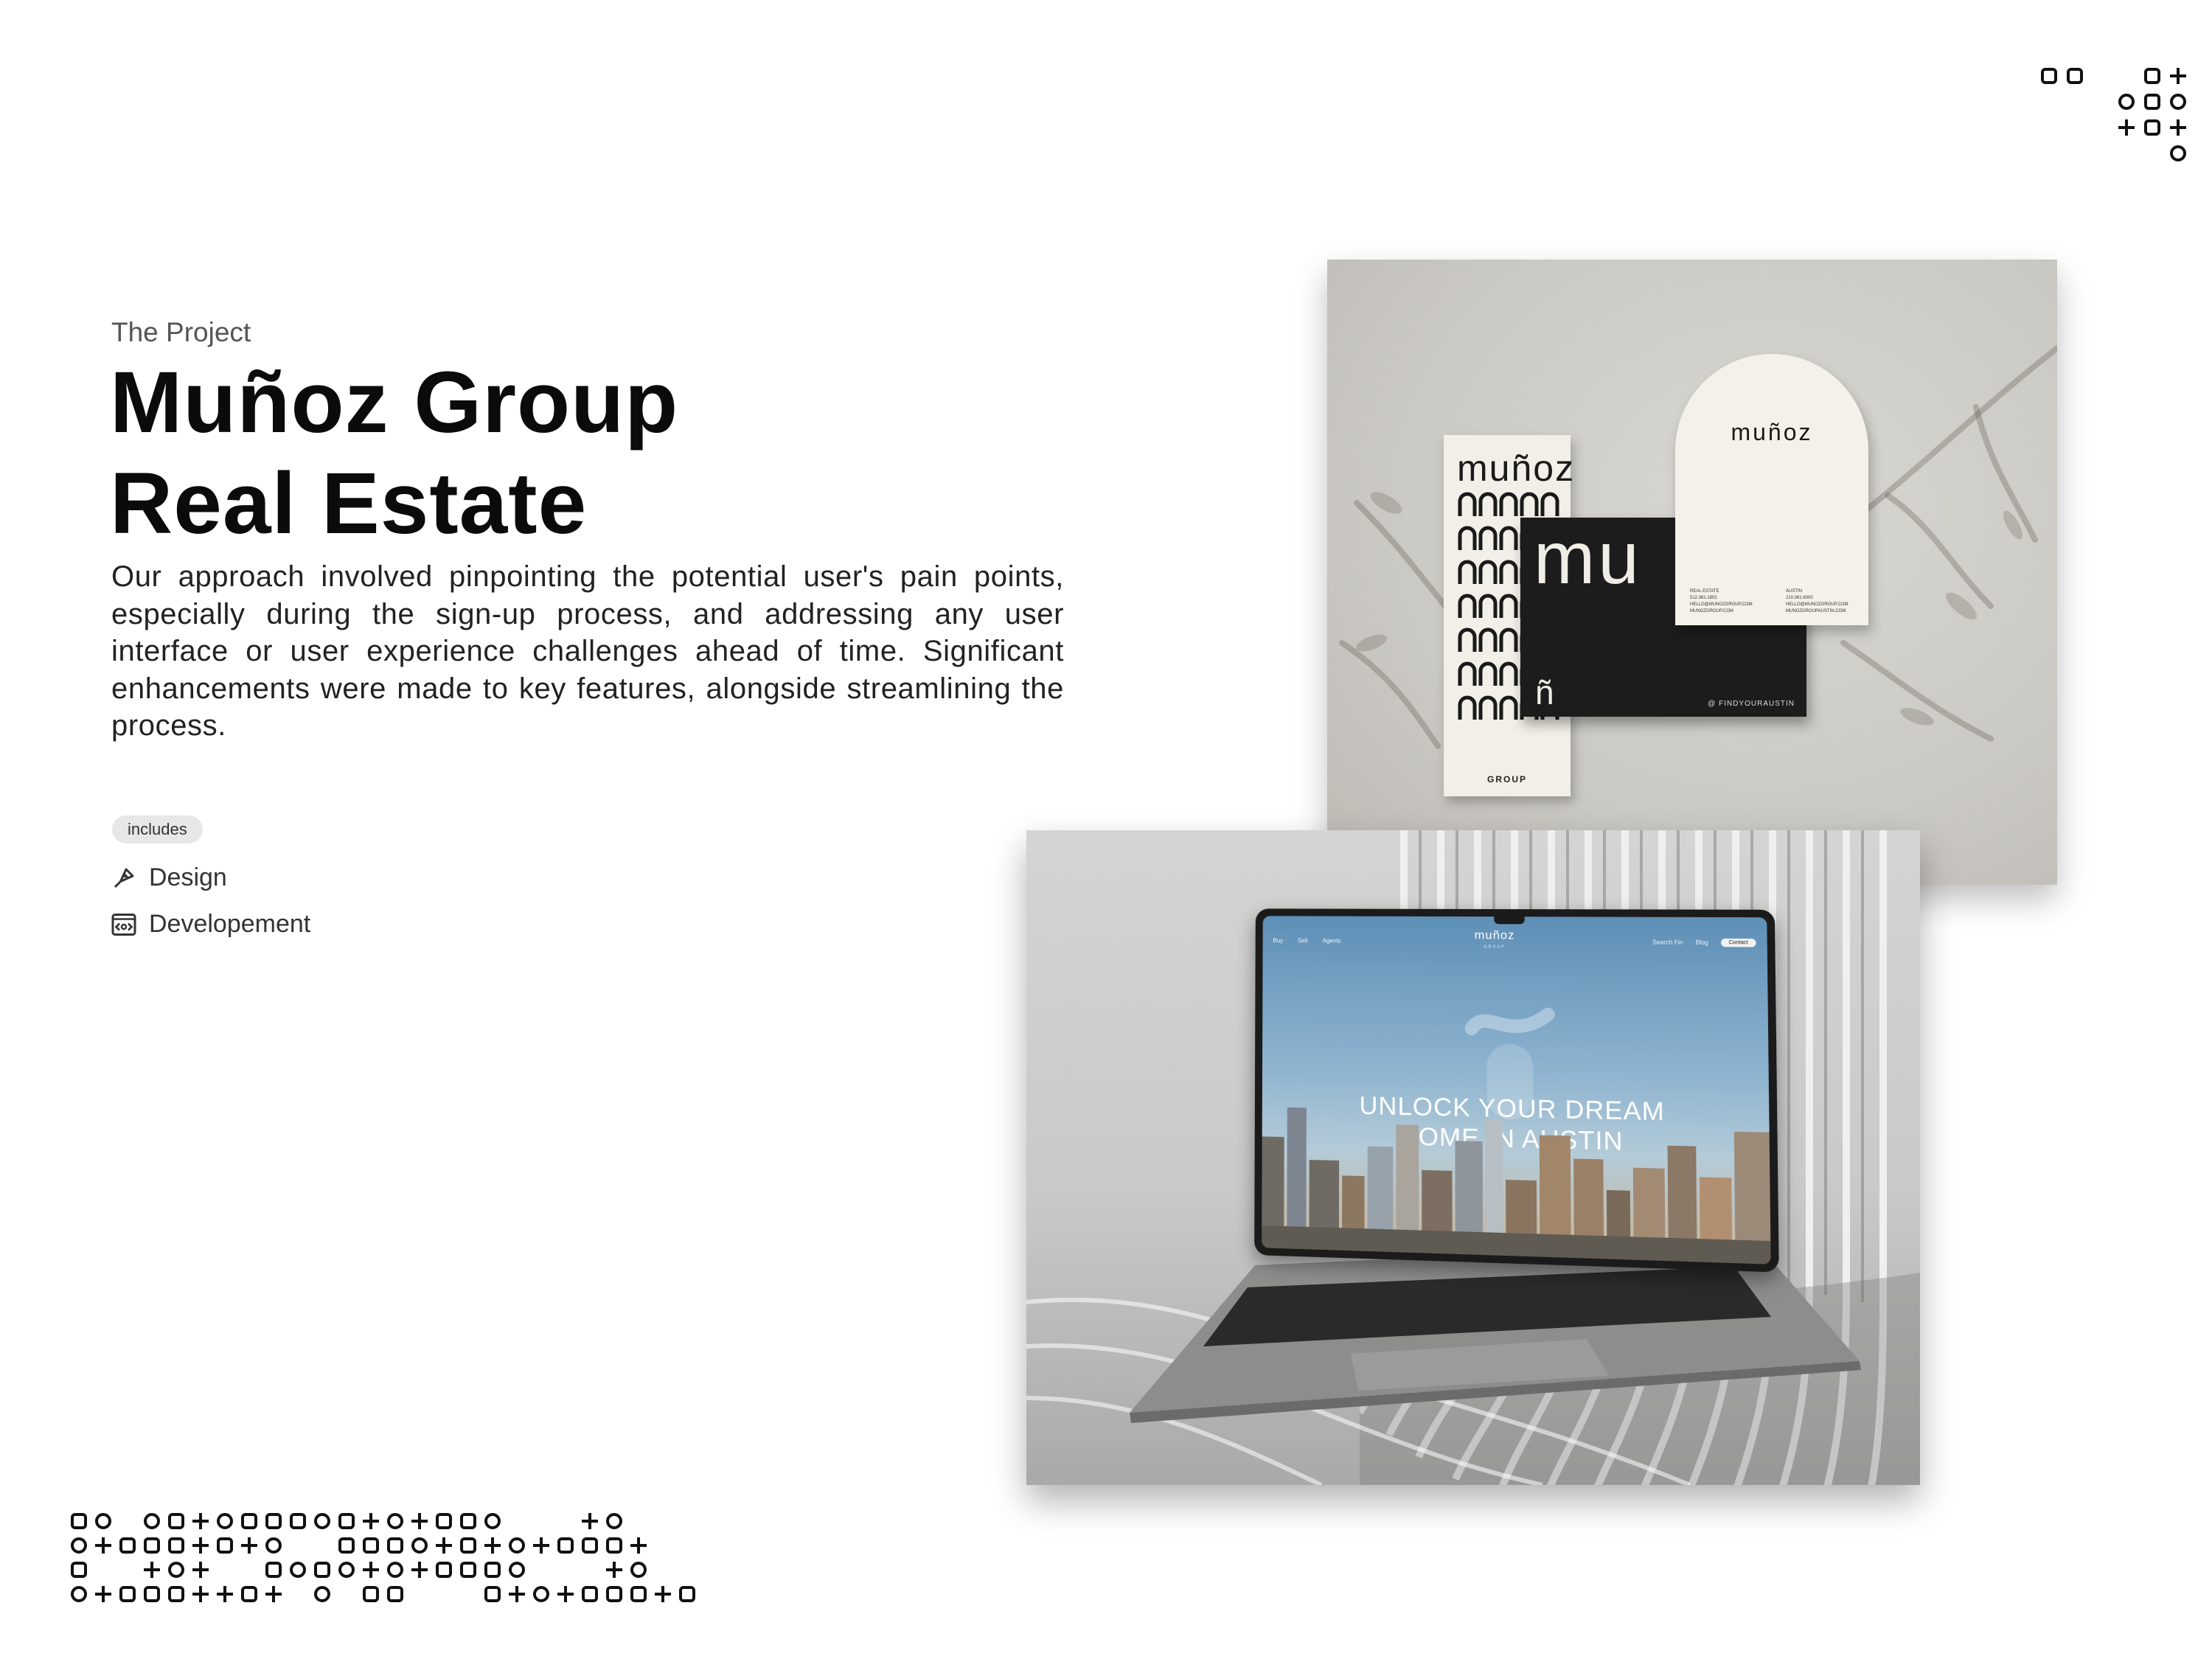 The height and width of the screenshot is (1659, 2212). I want to click on website-logo: muñoz GROUP, so click(1494, 940).